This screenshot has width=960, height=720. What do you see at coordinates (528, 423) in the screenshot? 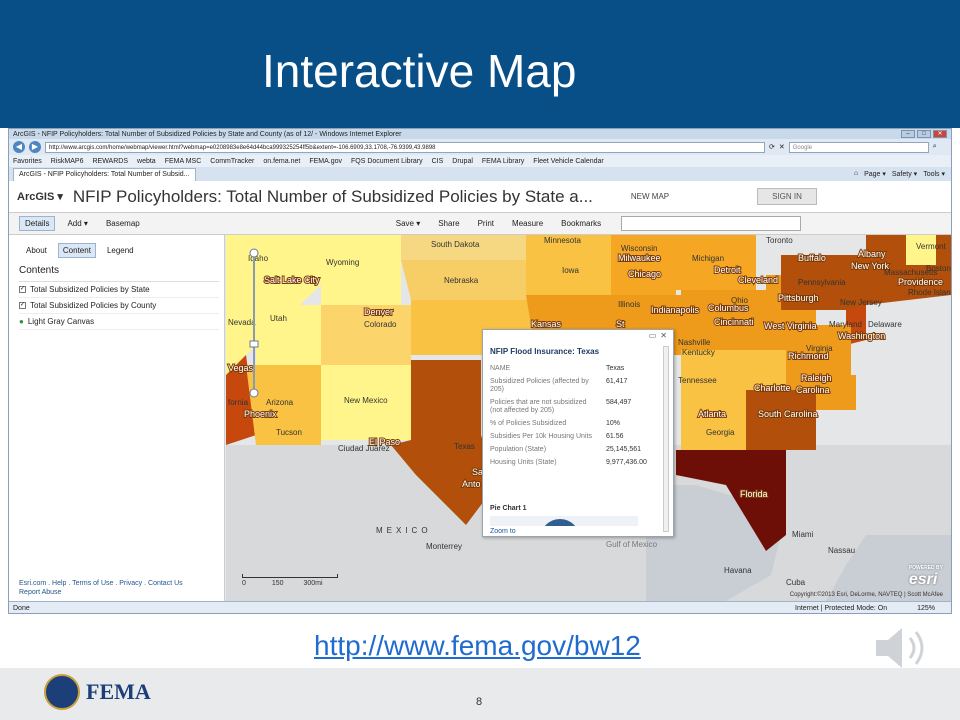
I see `popup-label: % of Policies Subsidized` at bounding box center [528, 423].